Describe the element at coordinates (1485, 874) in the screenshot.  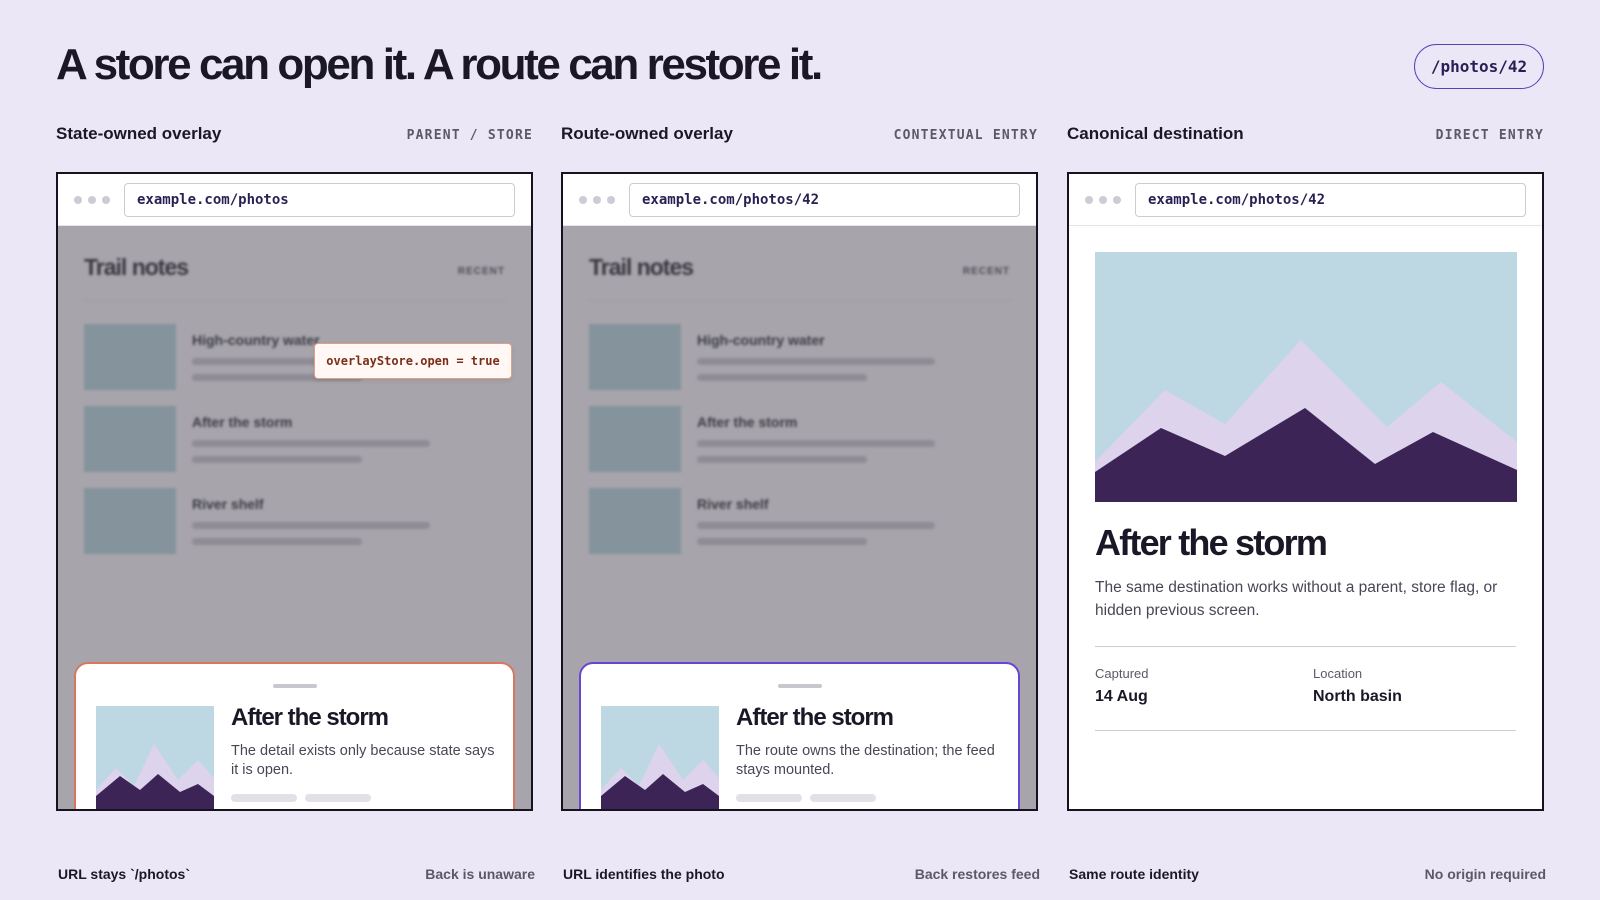
I see `footer-note: No origin required` at that location.